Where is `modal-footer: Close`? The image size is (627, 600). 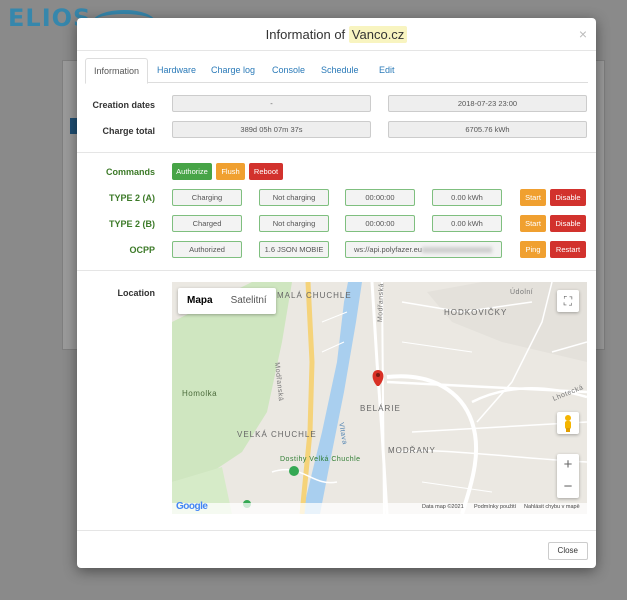
modal-footer: Close is located at coordinates (336, 549).